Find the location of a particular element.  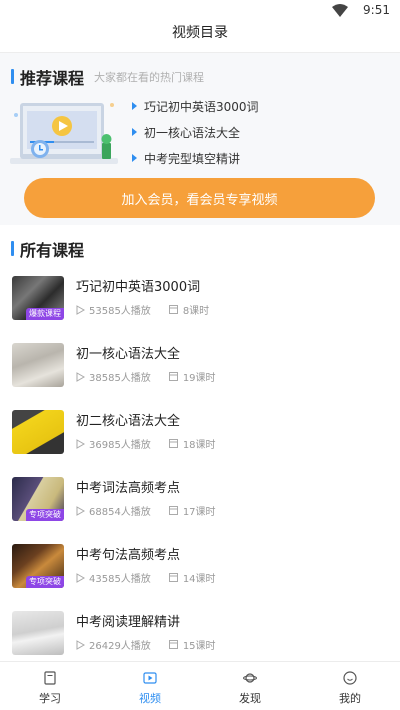

notebook-icon is located at coordinates (50, 678).